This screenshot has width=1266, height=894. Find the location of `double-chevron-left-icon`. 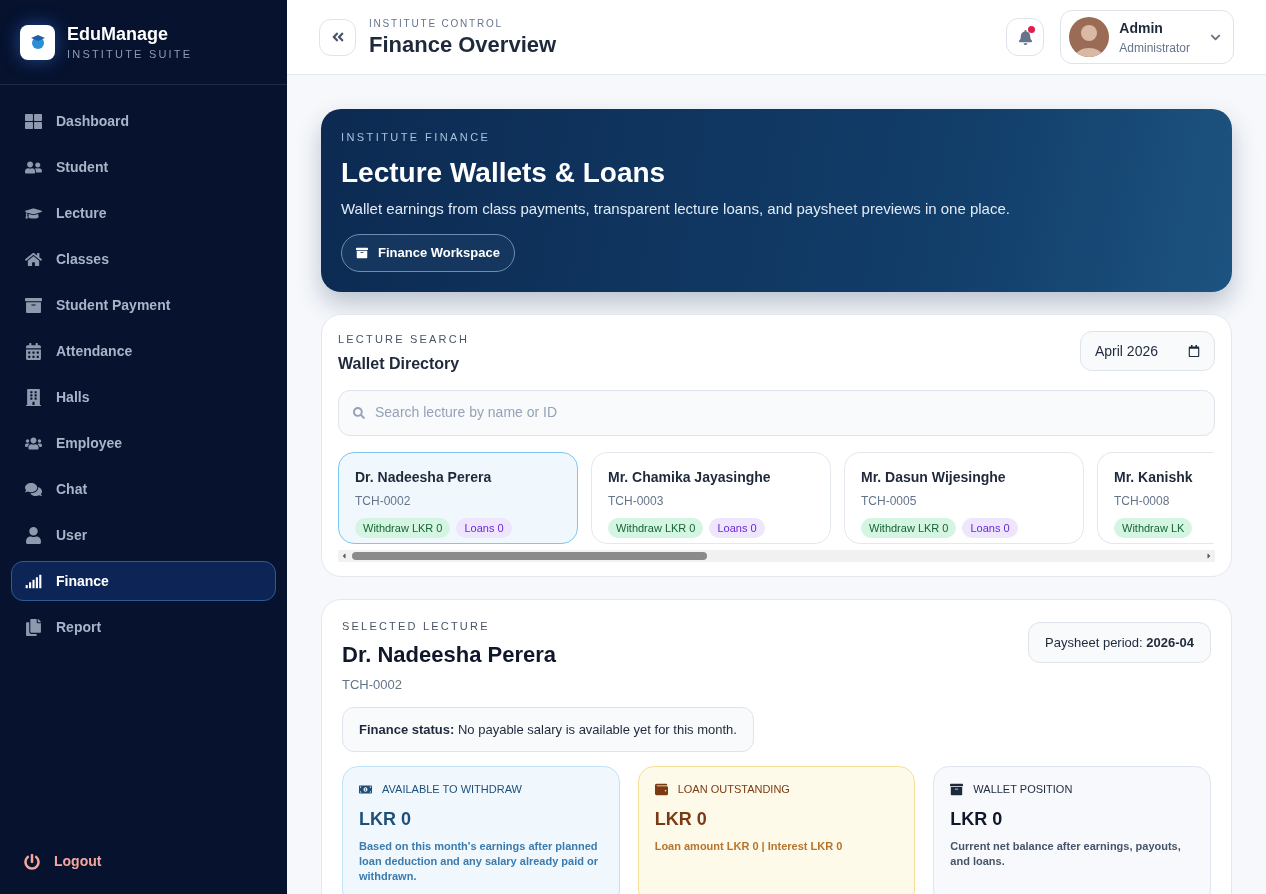

double-chevron-left-icon is located at coordinates (337, 37).